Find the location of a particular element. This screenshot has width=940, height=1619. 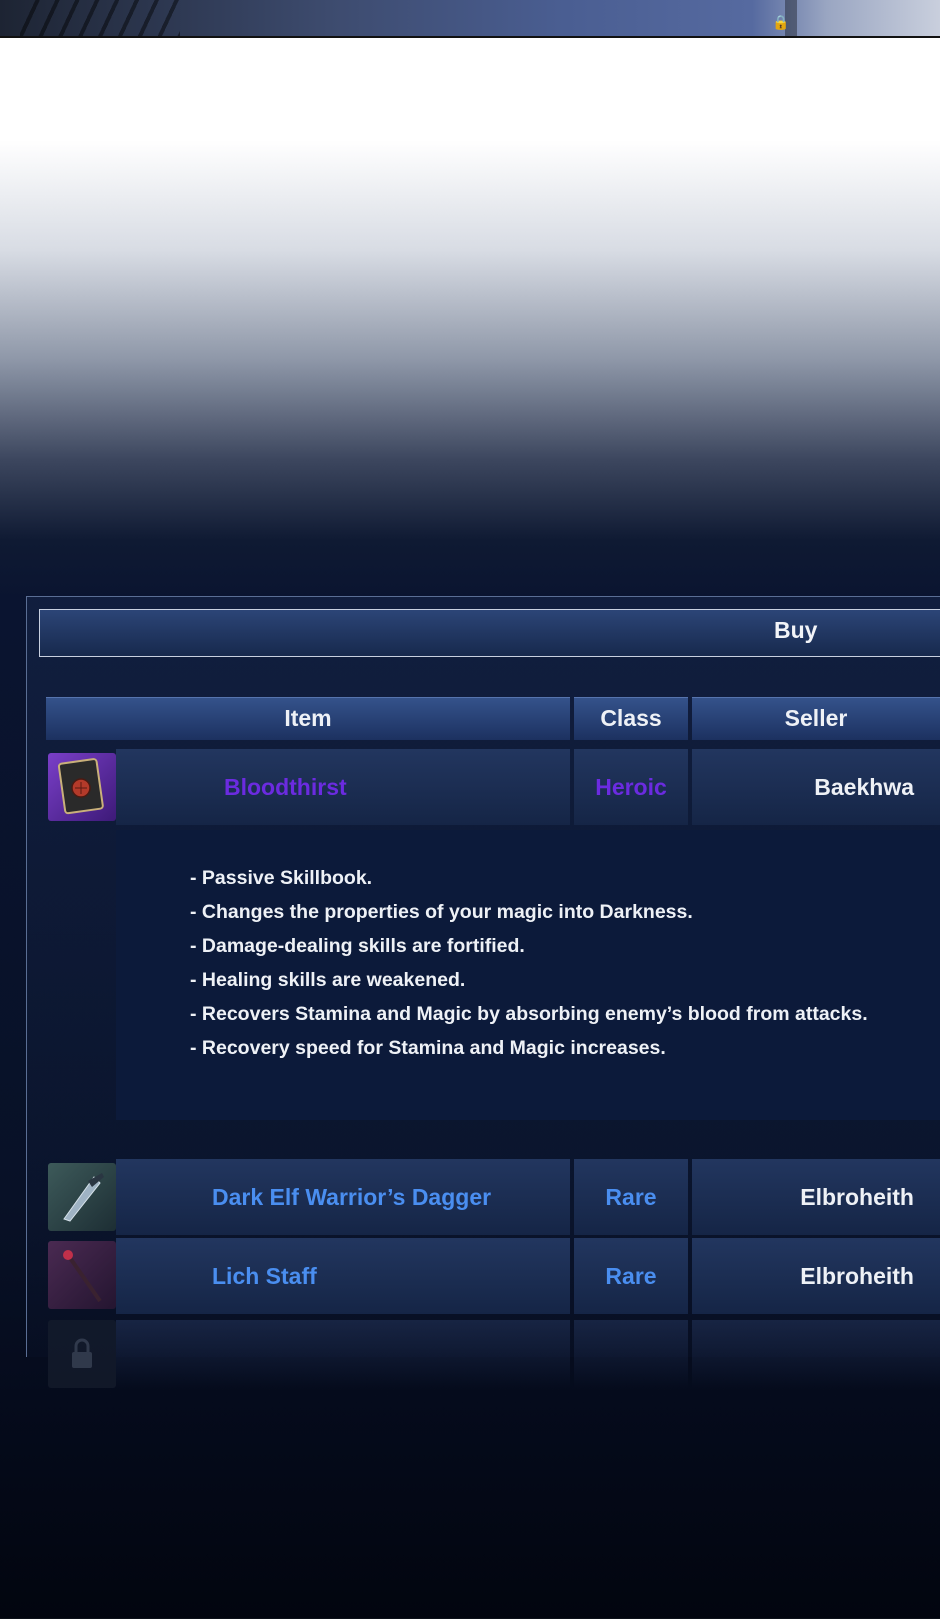

item-name-bloodthirst: Bloodthirst is located at coordinates (343, 787).